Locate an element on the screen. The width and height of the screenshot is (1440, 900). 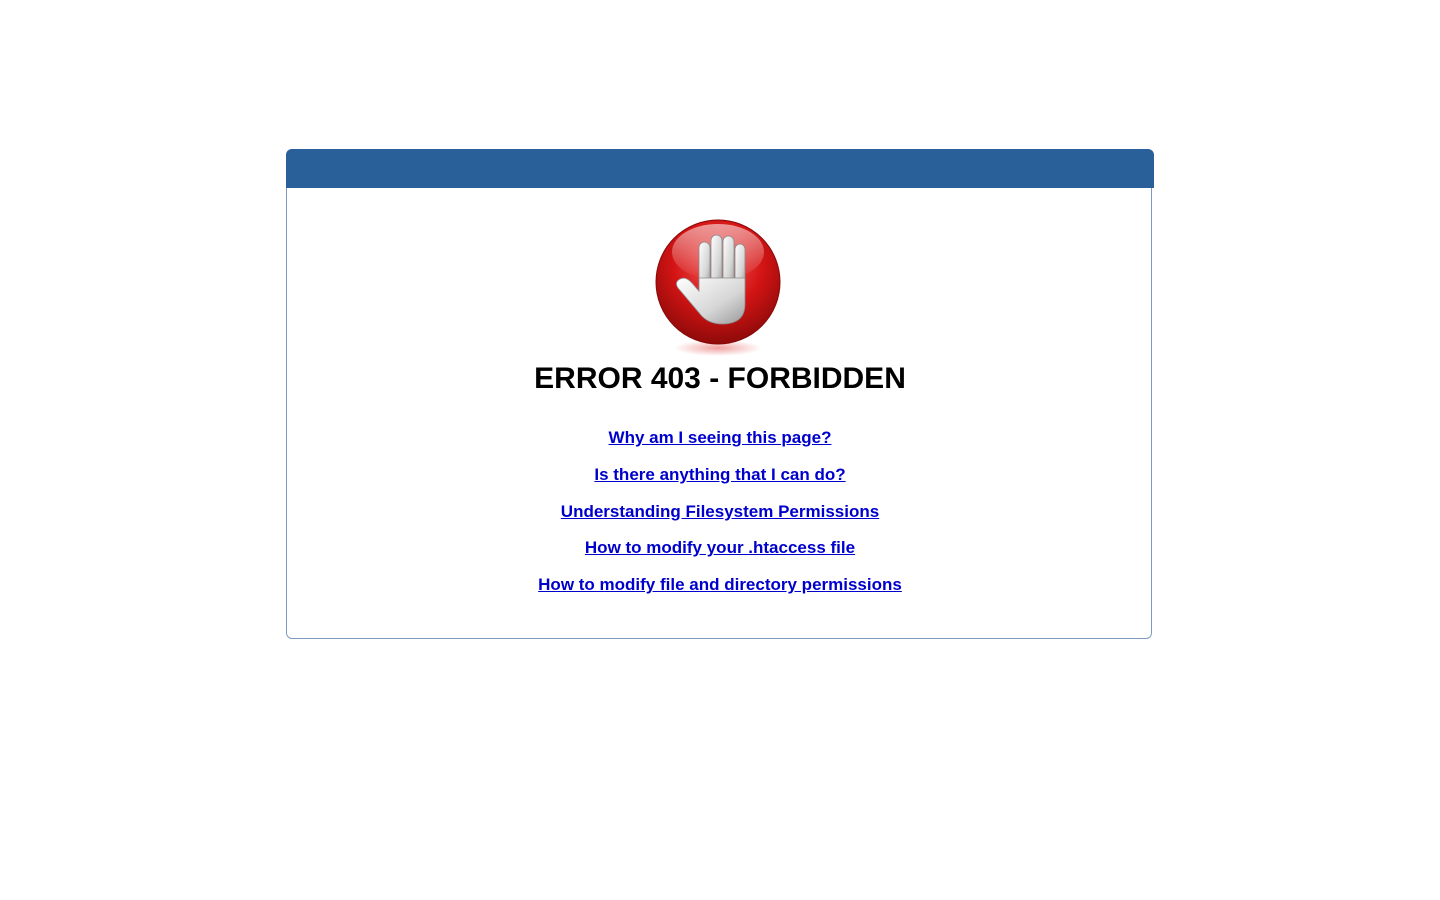
link-filesystem-permissions: Understanding Filesystem Permissions is located at coordinates (720, 512).